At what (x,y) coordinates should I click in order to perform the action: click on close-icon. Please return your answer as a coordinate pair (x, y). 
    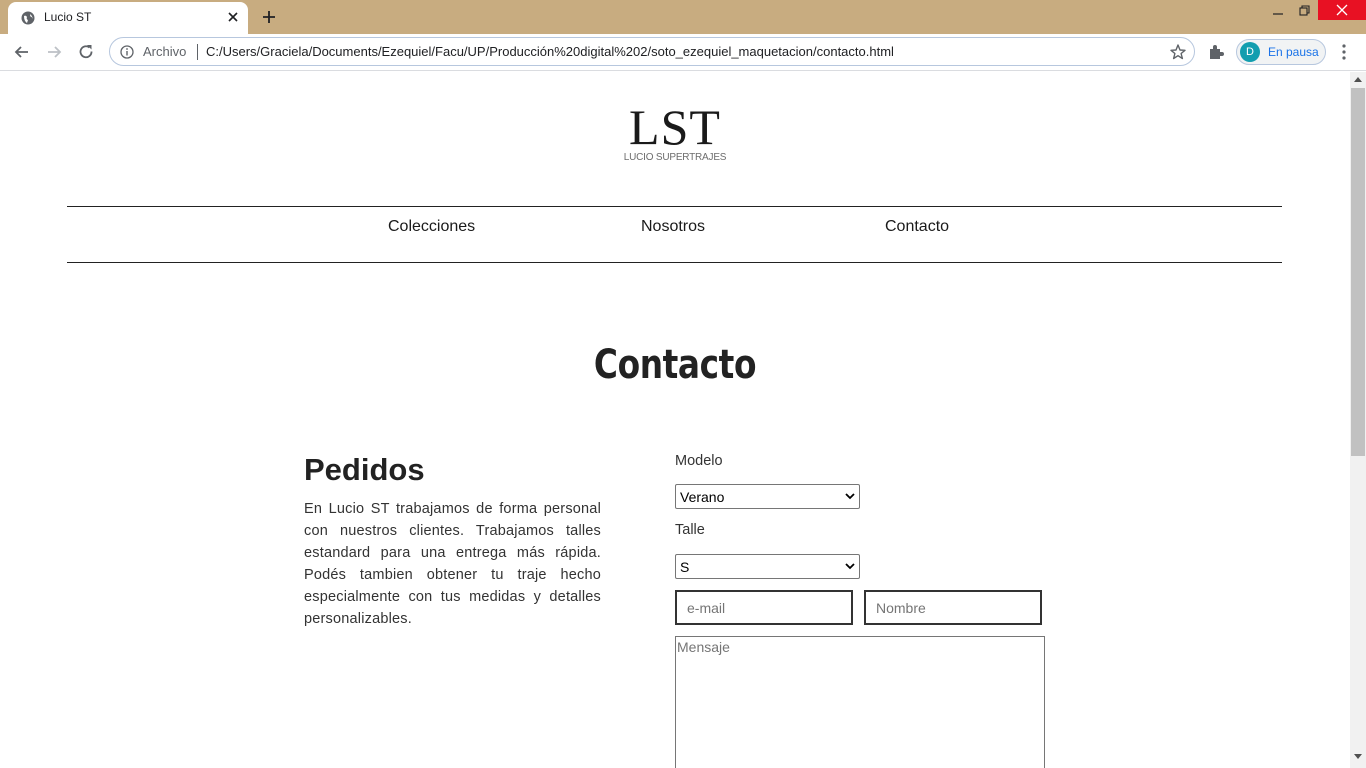
    Looking at the image, I should click on (1342, 10).